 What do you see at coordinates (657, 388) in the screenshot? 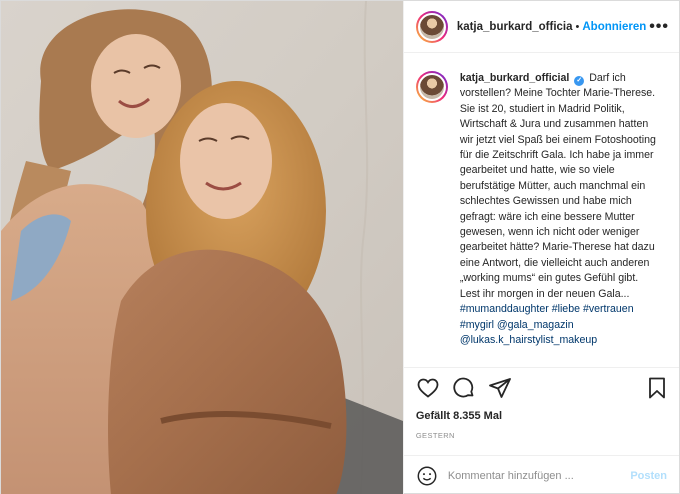
I see `bookmark-icon` at bounding box center [657, 388].